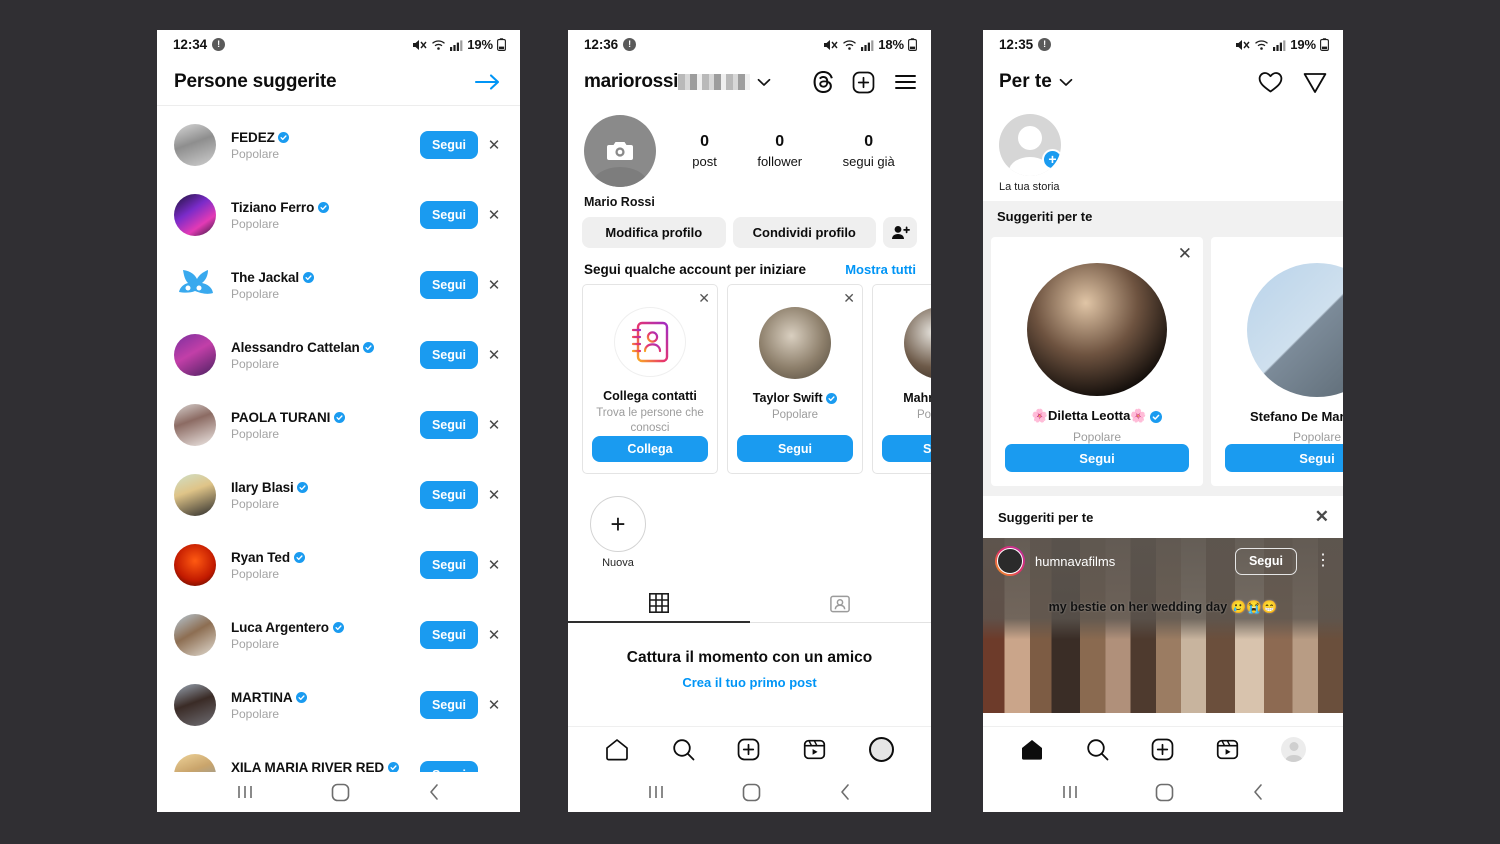 This screenshot has height=844, width=1500. Describe the element at coordinates (905, 82) in the screenshot. I see `menu-icon` at that location.